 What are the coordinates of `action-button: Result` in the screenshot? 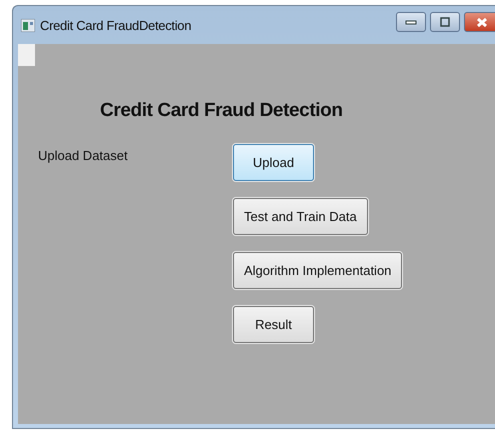 It's located at (273, 324).